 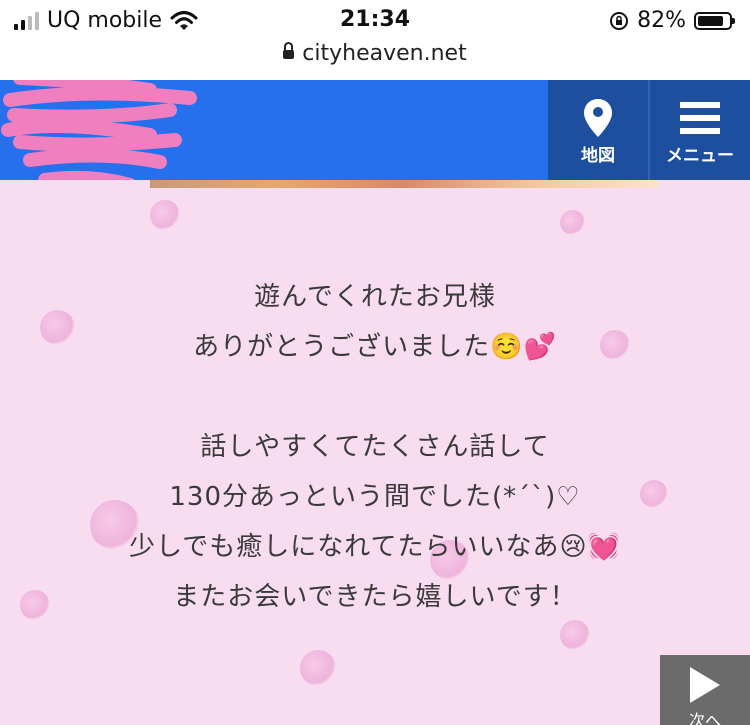 I want to click on battery-icon, so click(x=714, y=20).